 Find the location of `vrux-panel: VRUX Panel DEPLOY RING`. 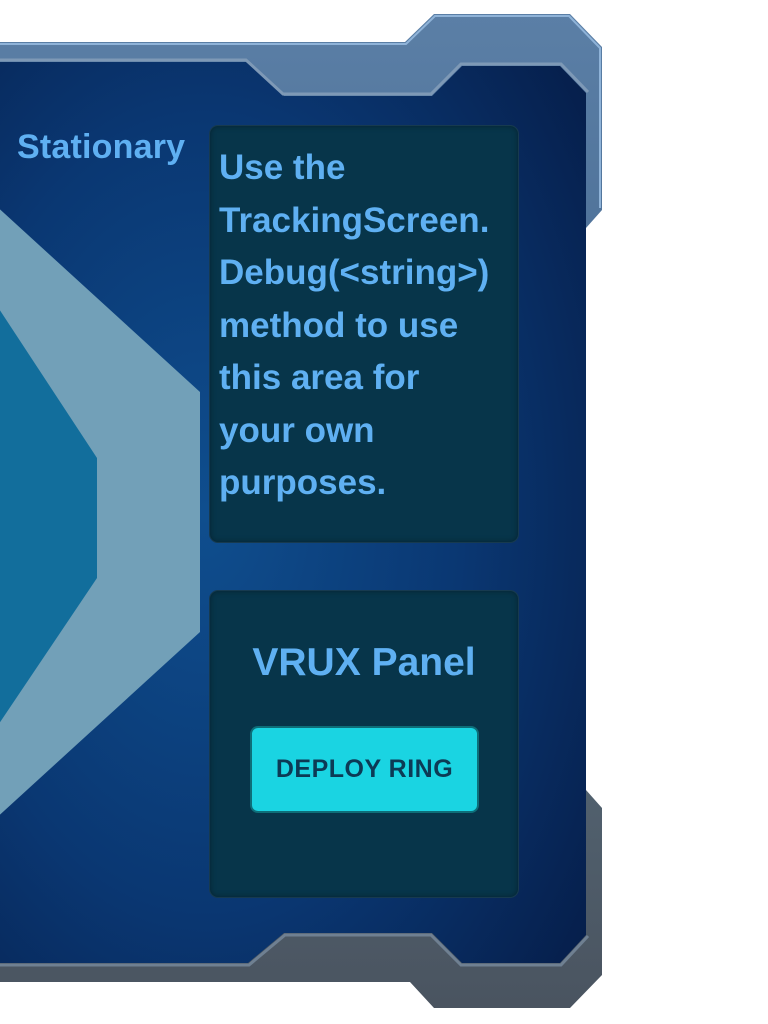

vrux-panel: VRUX Panel DEPLOY RING is located at coordinates (364, 744).